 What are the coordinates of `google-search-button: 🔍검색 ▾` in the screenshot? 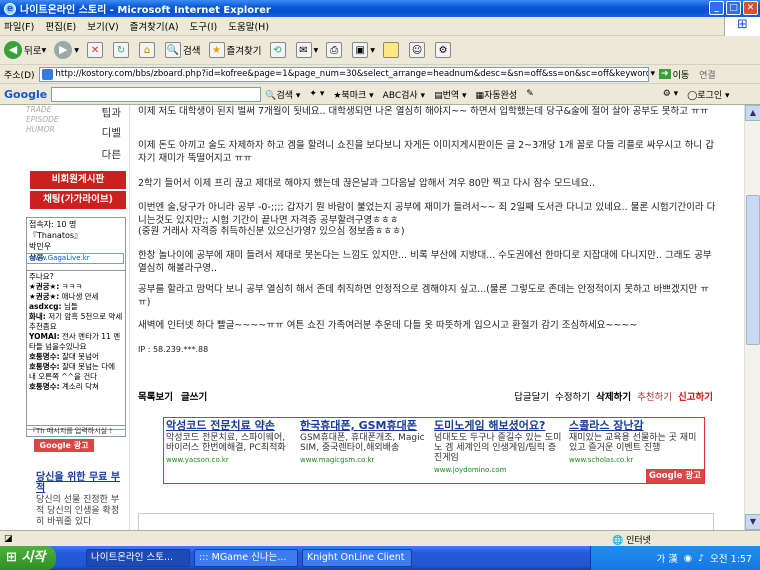 It's located at (282, 94).